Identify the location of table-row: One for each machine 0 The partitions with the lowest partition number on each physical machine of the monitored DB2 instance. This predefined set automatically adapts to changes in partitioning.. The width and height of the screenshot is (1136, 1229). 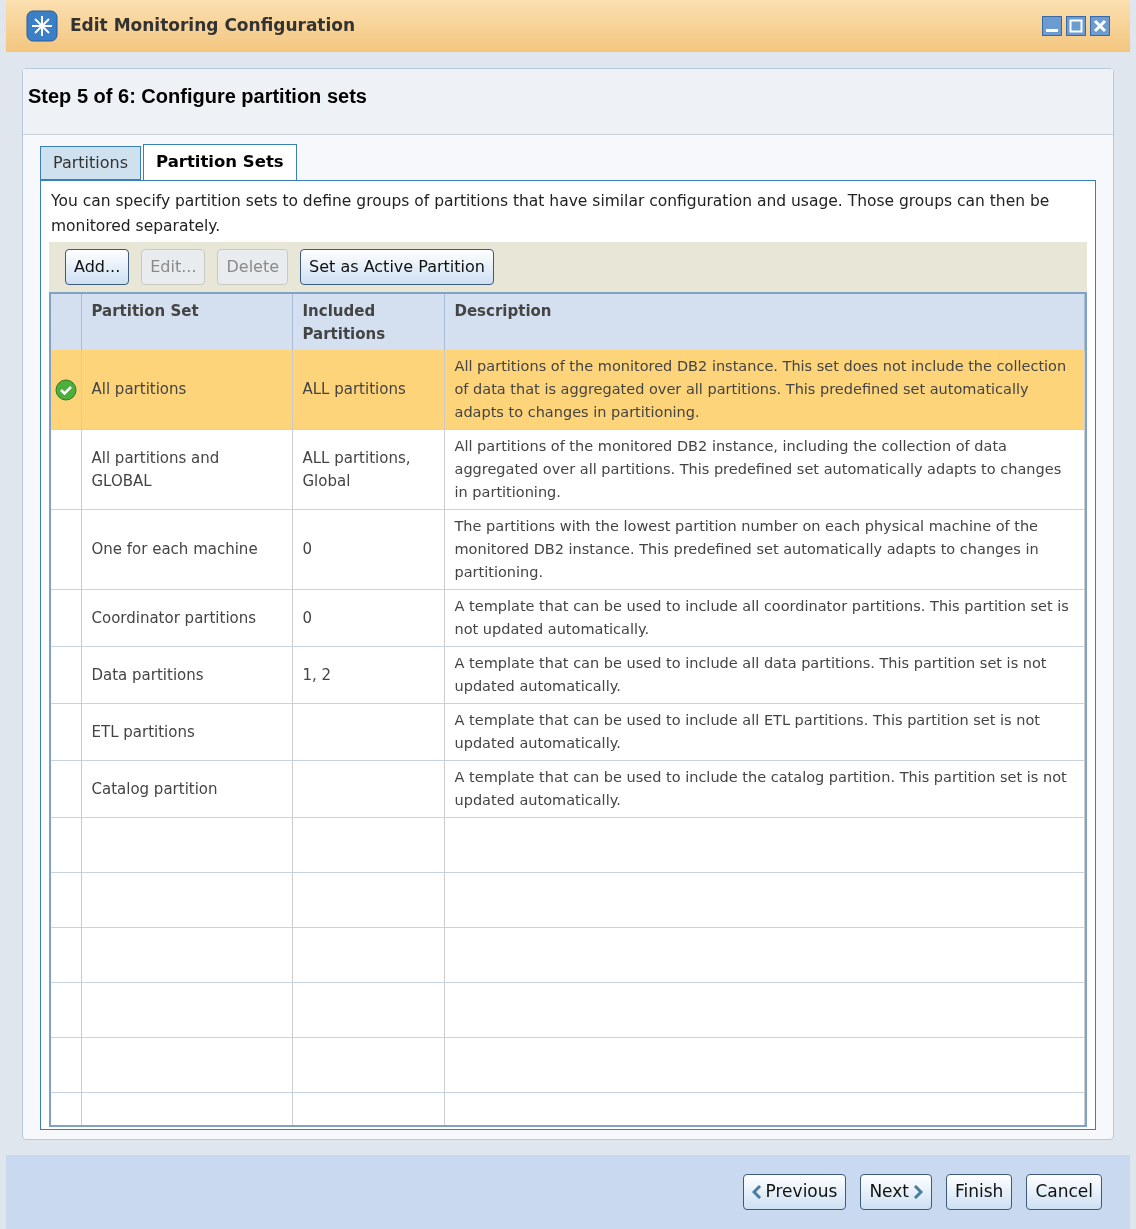
(568, 549).